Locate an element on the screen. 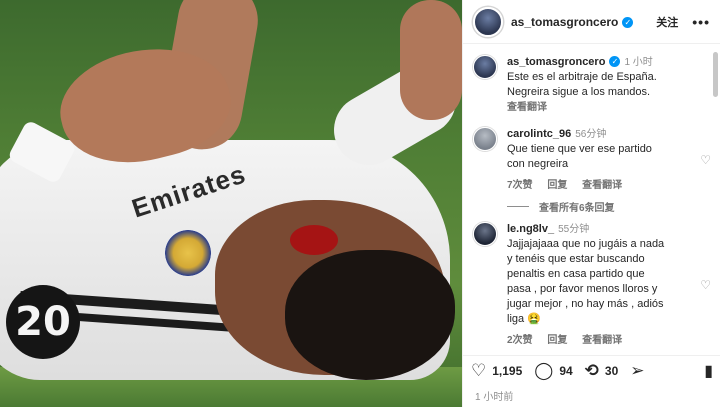 The width and height of the screenshot is (720, 407). repost-action: ⟲ 30 is located at coordinates (602, 371).